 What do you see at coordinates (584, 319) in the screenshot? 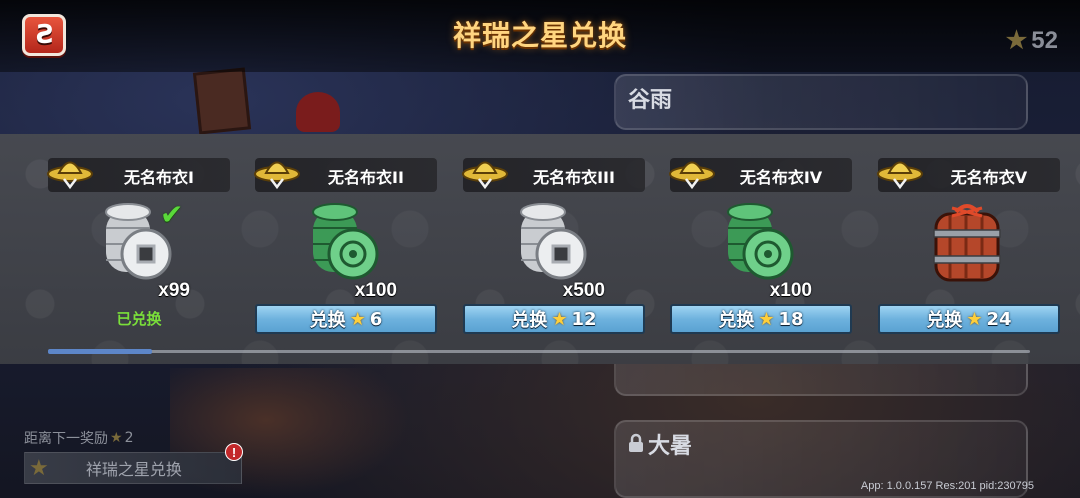
I see `exchange-cost: 12` at bounding box center [584, 319].